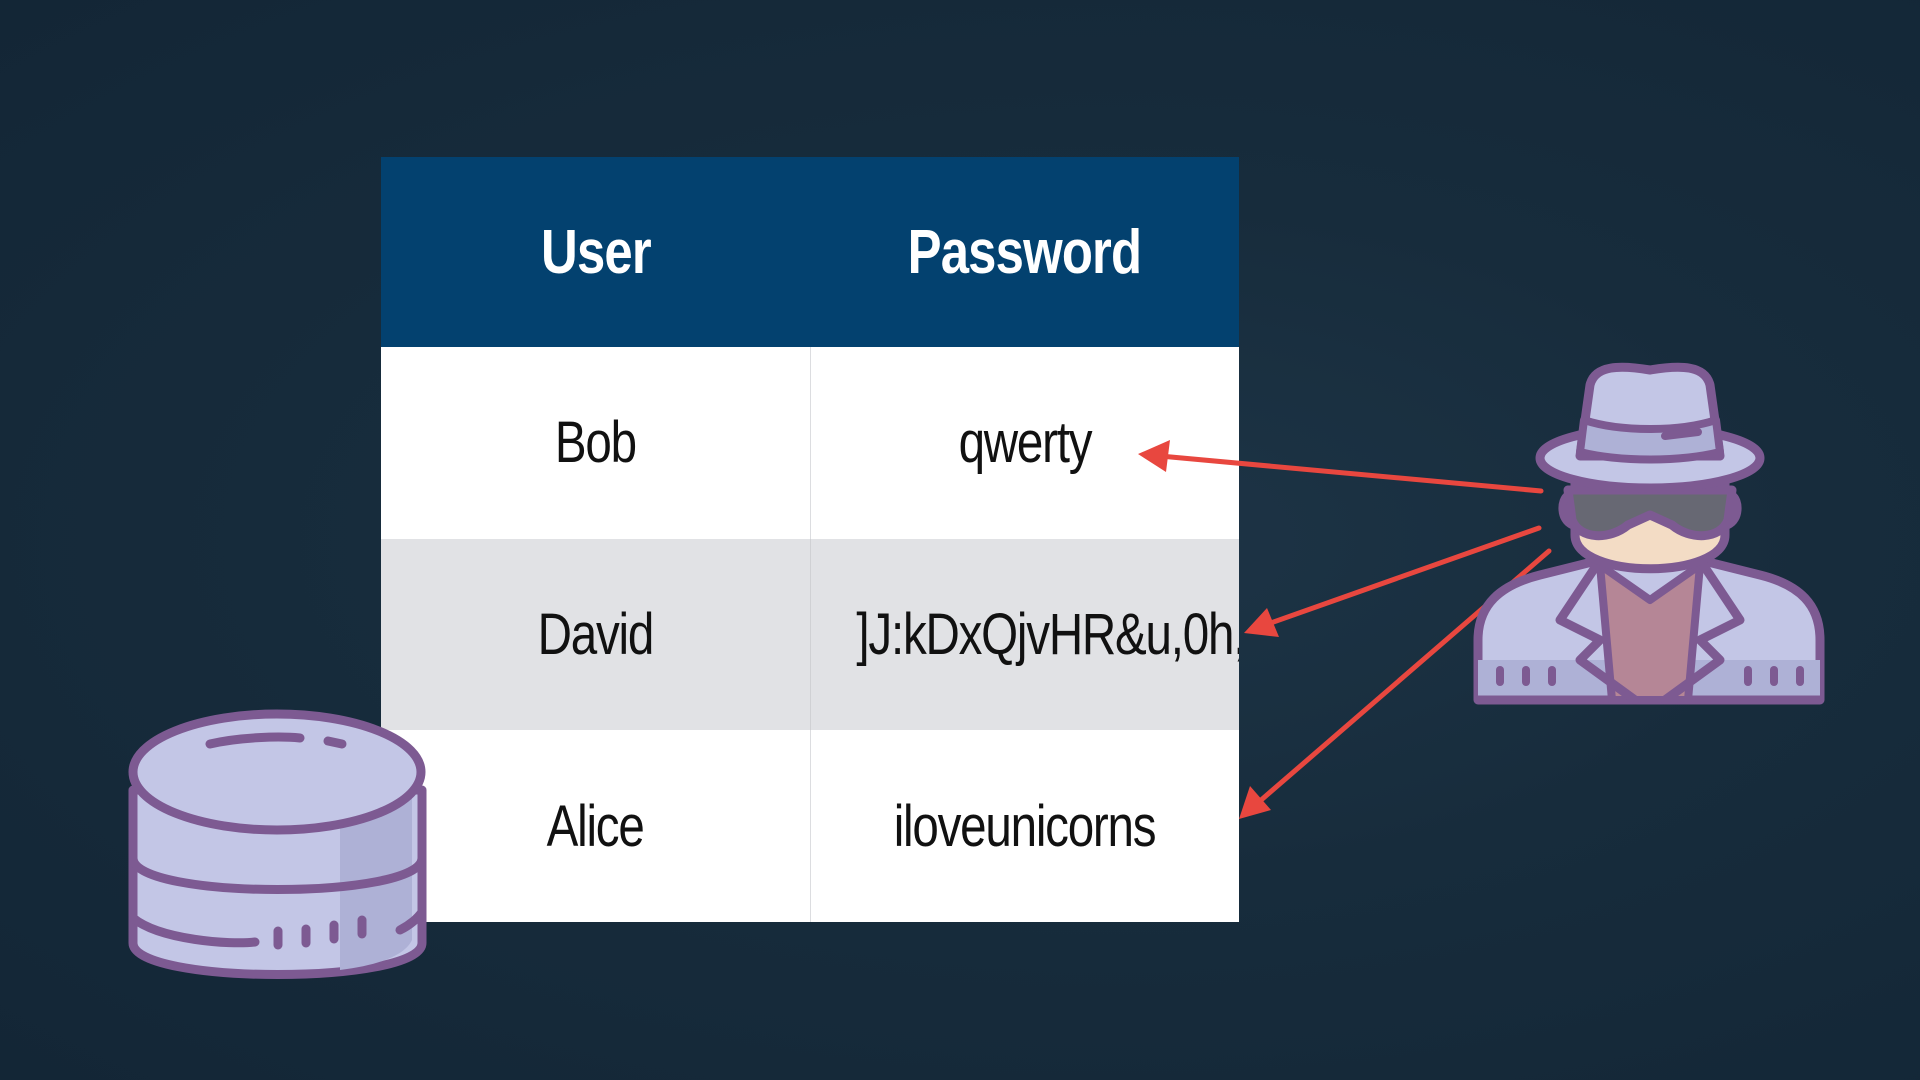 This screenshot has height=1080, width=1920. I want to click on column-header-user: User, so click(595, 252).